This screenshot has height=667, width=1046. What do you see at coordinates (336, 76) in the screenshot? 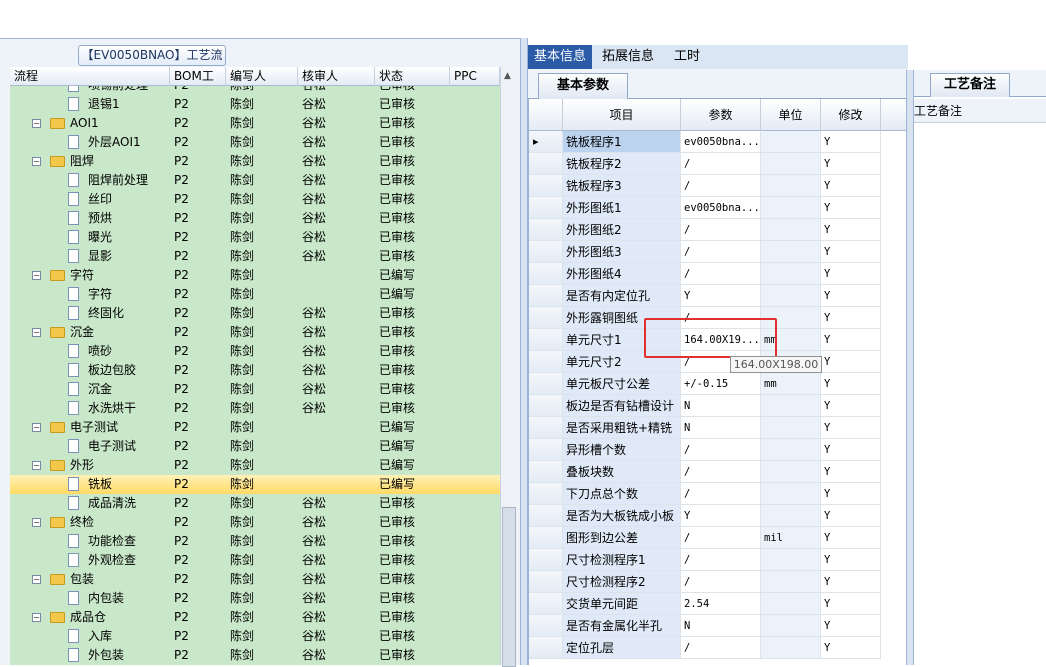
I see `col-header-reviewer: 核审人` at bounding box center [336, 76].